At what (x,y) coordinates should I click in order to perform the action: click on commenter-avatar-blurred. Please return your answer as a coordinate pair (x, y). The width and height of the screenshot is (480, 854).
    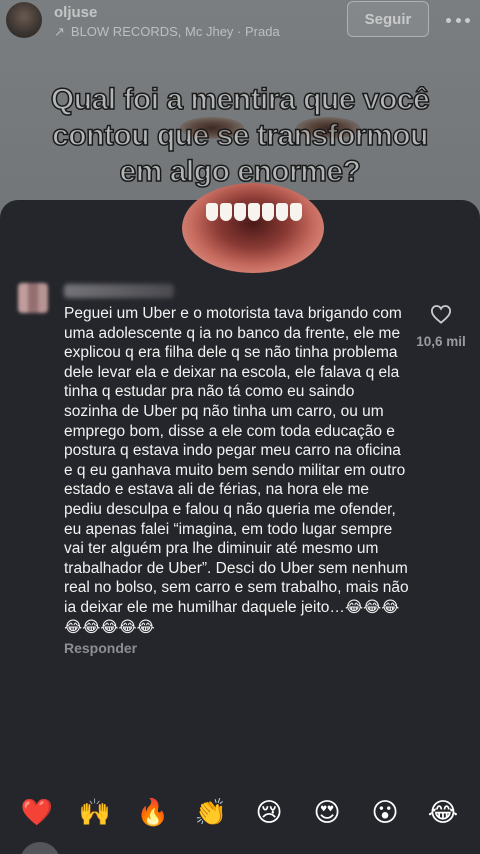
    Looking at the image, I should click on (33, 298).